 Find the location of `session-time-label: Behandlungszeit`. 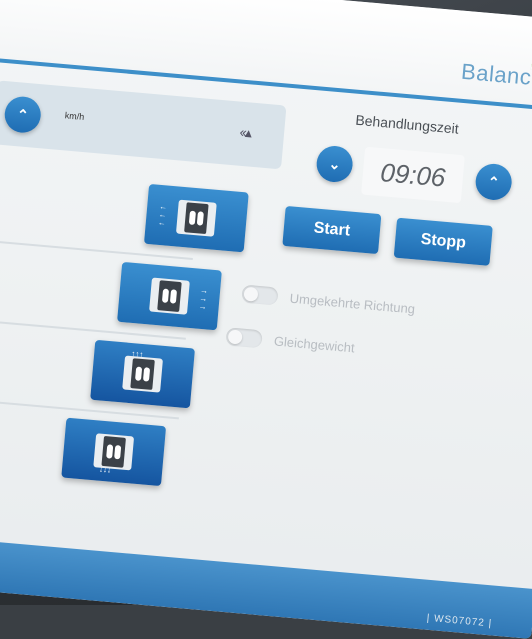

session-time-label: Behandlungszeit is located at coordinates (407, 124).